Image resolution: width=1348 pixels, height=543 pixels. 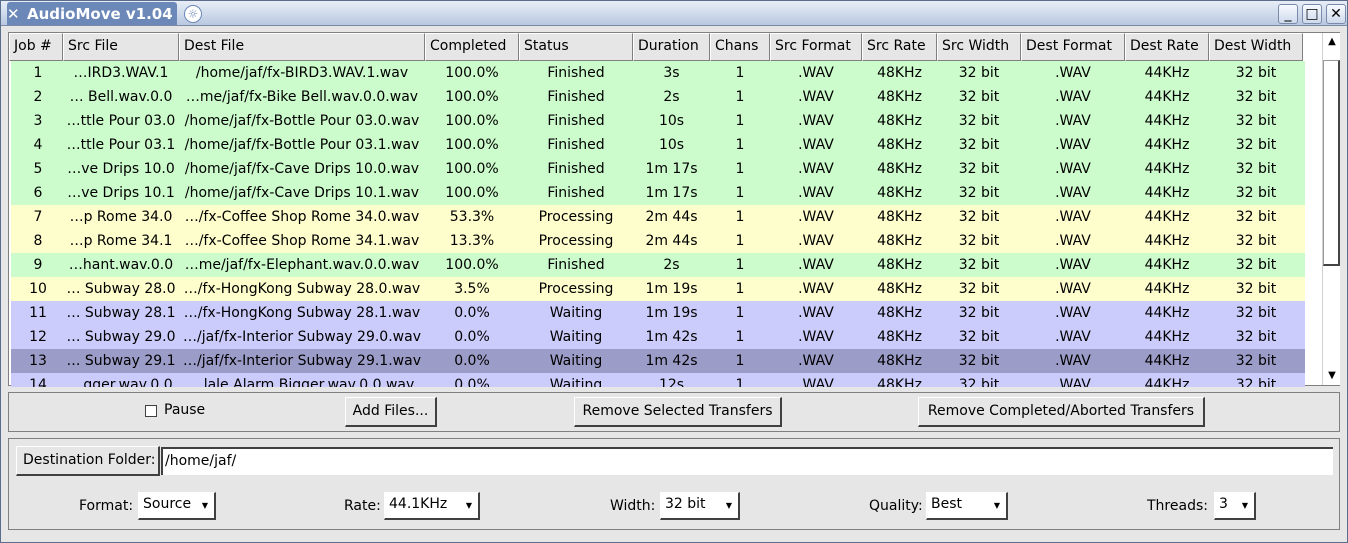 I want to click on quality-value: Best, so click(x=947, y=504).